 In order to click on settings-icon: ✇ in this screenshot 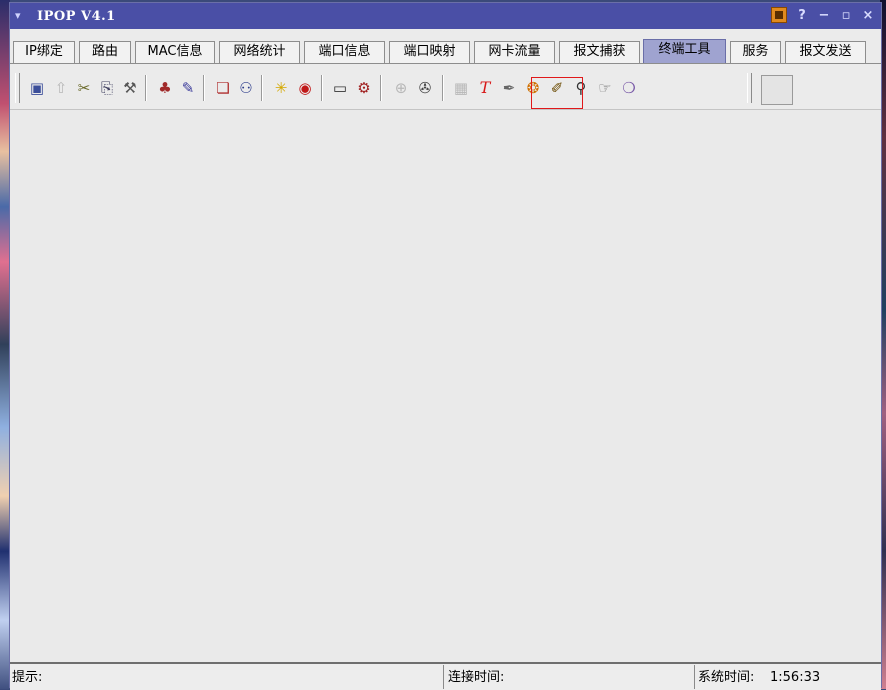, I will do `click(425, 88)`.